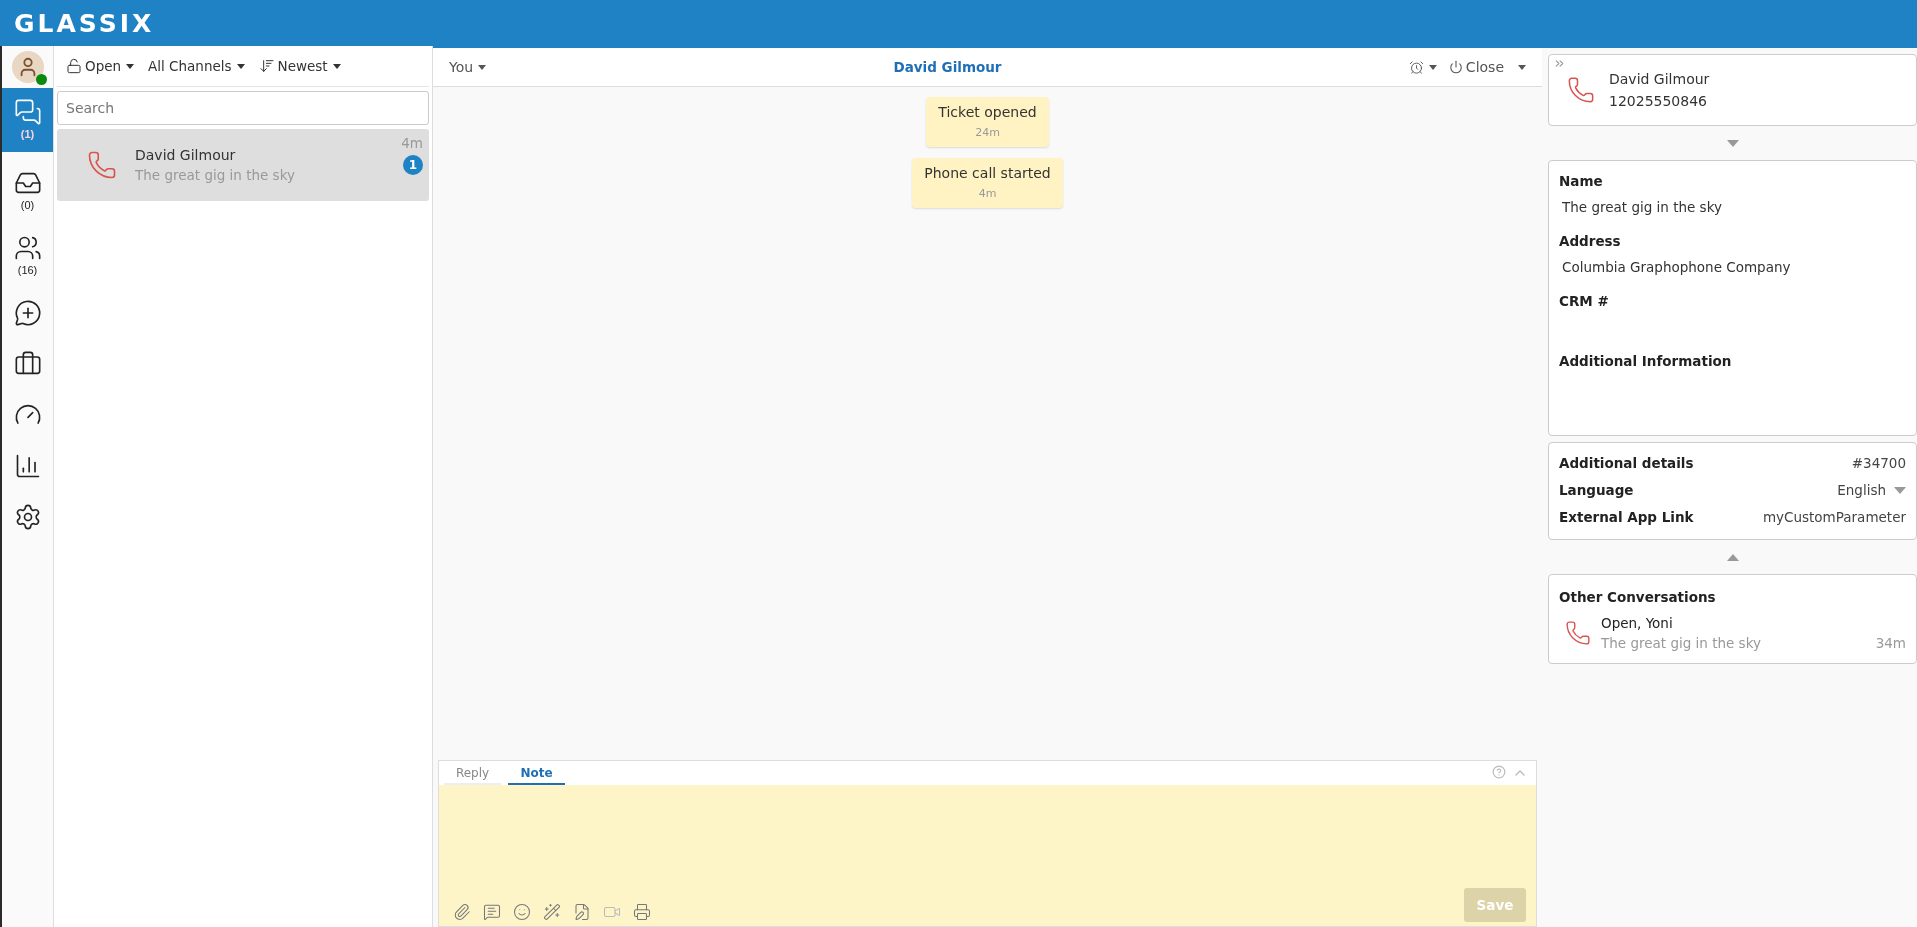 This screenshot has height=927, width=1917. Describe the element at coordinates (27, 270) in the screenshot. I see `count-label: (16)` at that location.